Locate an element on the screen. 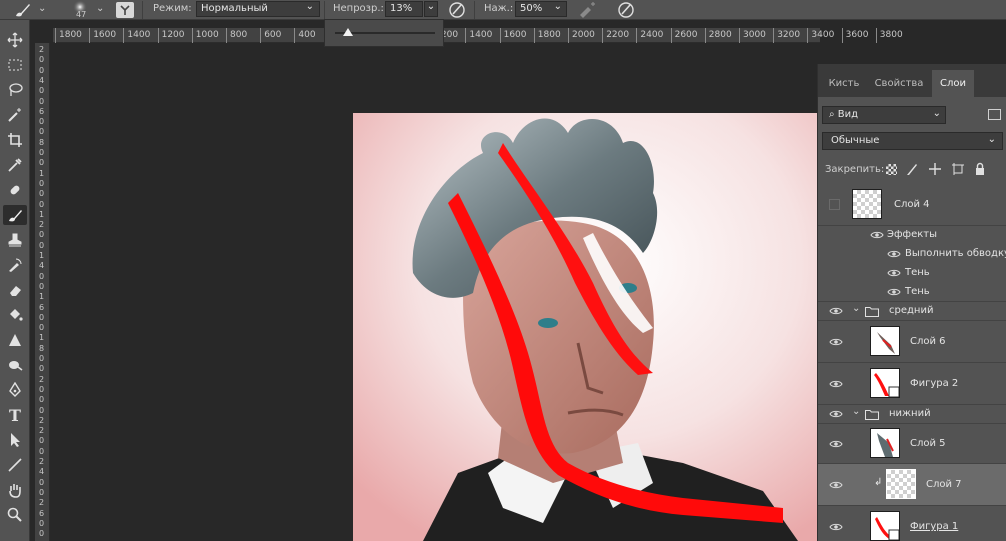 The image size is (1006, 541). marquee-icon is located at coordinates (15, 65).